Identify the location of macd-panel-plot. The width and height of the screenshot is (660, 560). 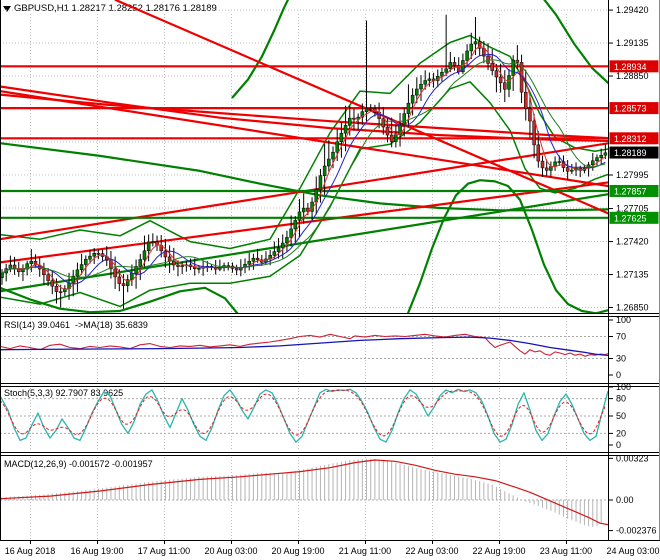
(306, 492).